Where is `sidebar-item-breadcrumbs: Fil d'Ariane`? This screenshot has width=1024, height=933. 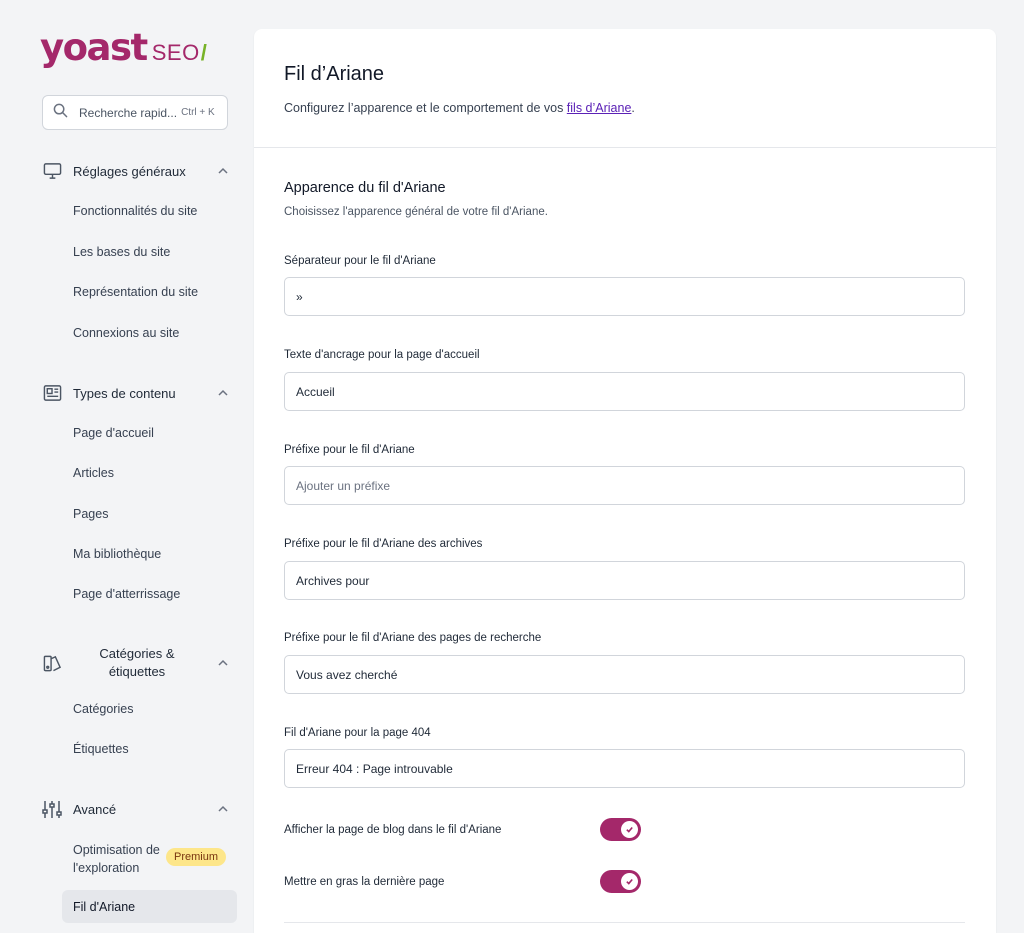
sidebar-item-breadcrumbs: Fil d'Ariane is located at coordinates (149, 906).